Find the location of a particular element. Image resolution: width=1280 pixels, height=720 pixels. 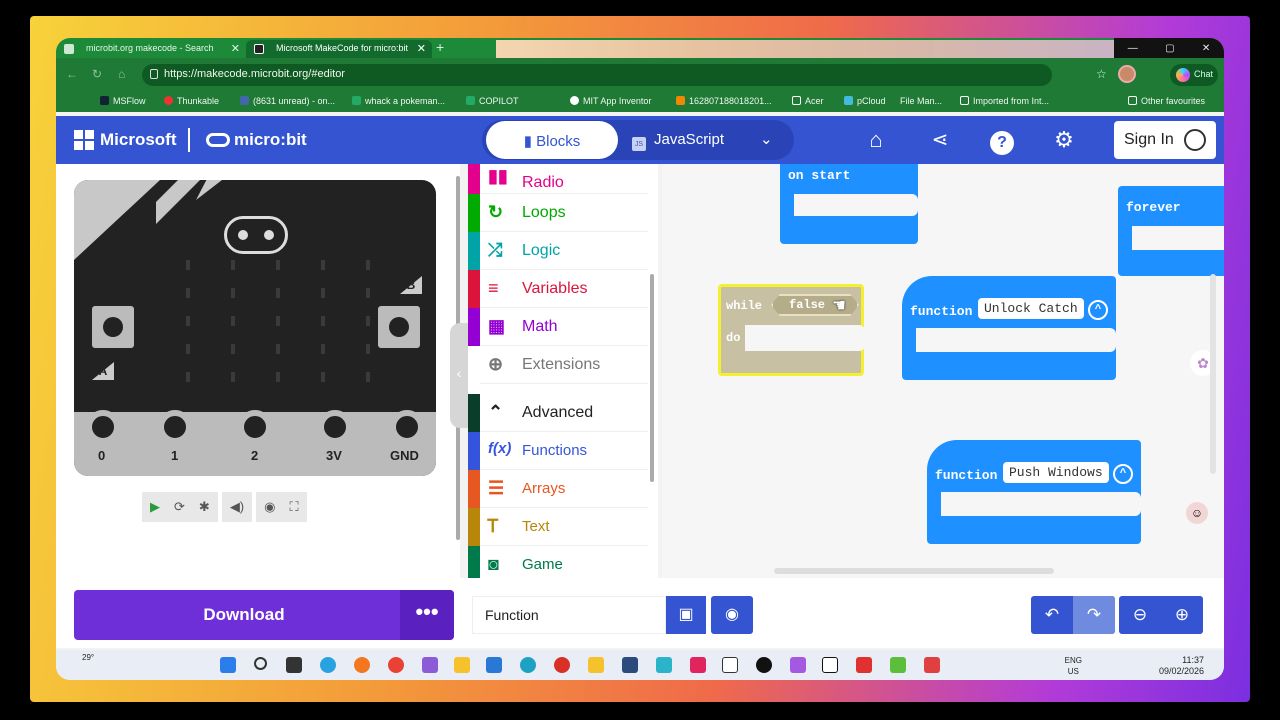

share-icon: ⋖ is located at coordinates (940, 140).